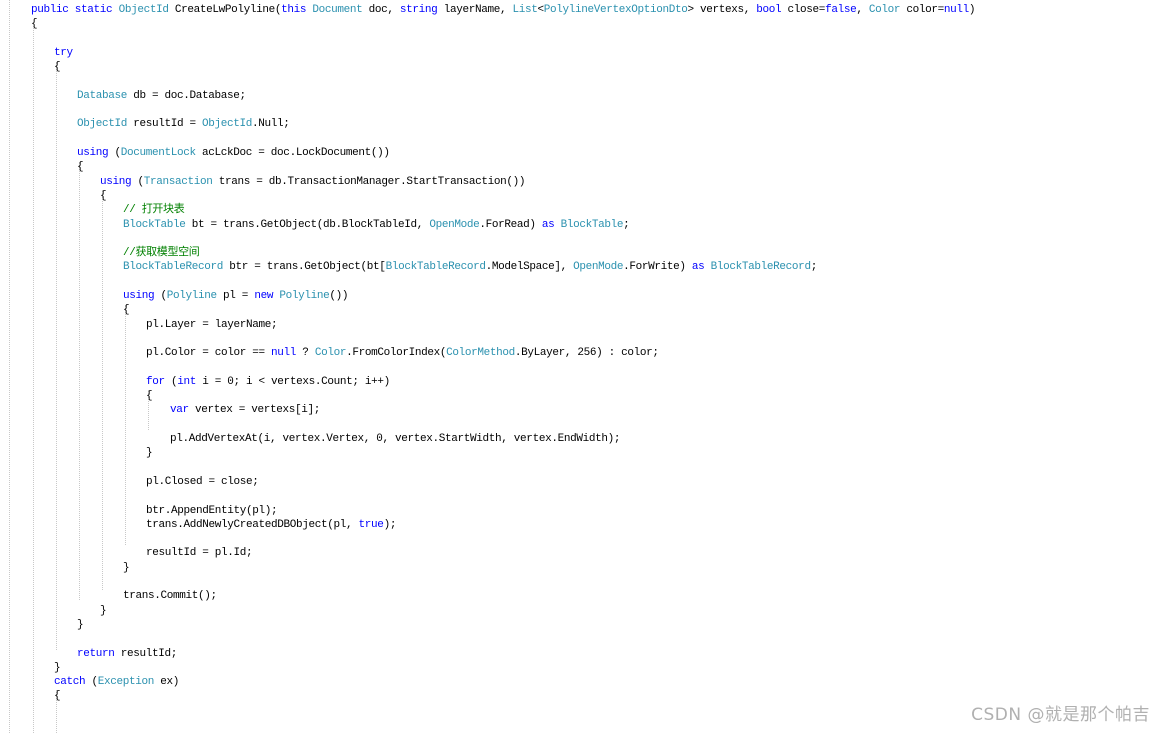  I want to click on code-token: doc,, so click(381, 10).